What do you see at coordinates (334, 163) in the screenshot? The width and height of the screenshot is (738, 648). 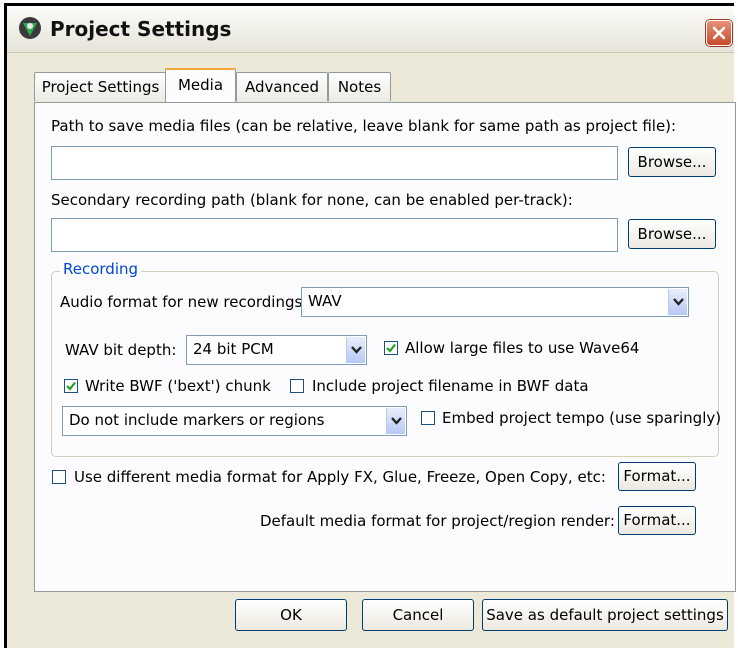 I see `media-path-input` at bounding box center [334, 163].